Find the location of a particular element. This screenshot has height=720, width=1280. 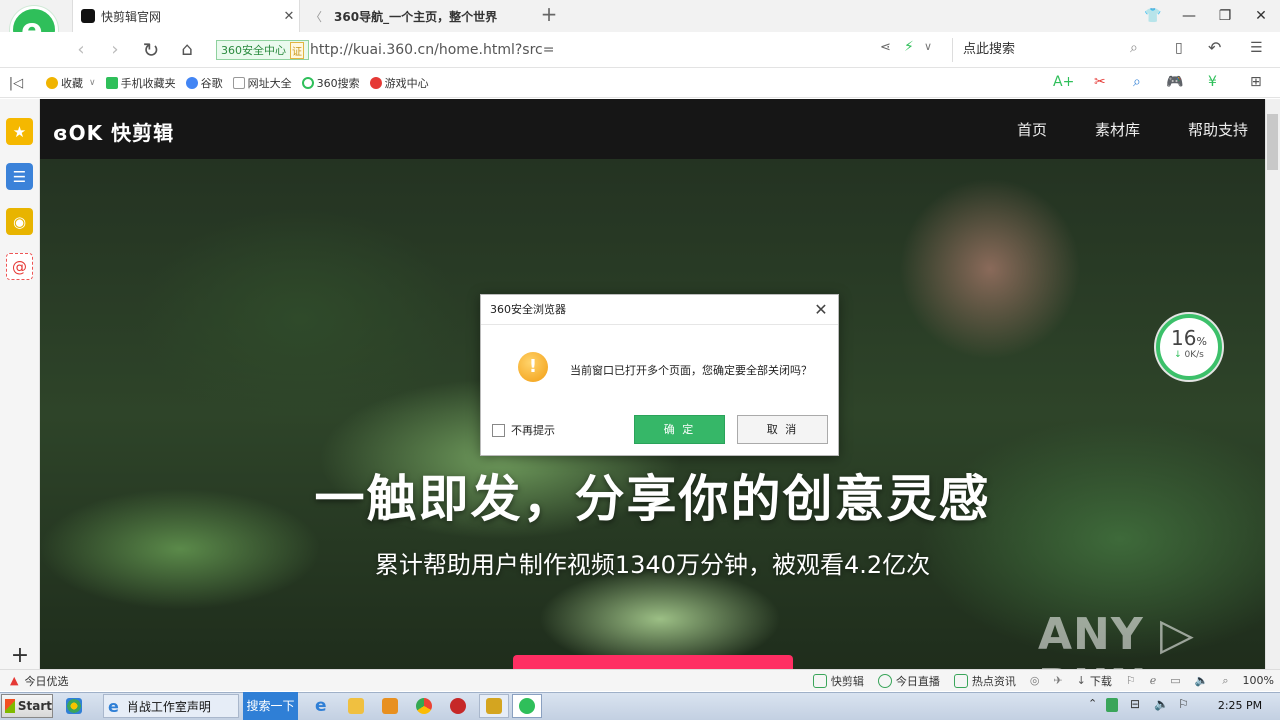

mobile-icon: ▯ is located at coordinates (1179, 48).